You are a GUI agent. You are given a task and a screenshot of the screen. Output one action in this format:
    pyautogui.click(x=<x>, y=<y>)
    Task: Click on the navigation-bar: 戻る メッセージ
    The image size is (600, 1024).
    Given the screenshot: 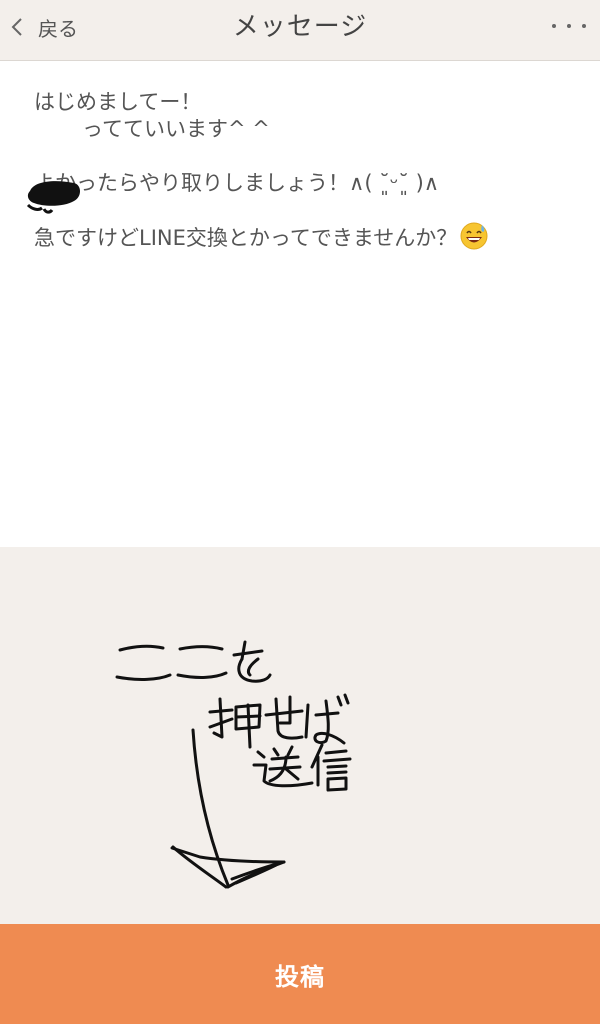 What is the action you would take?
    pyautogui.click(x=300, y=30)
    